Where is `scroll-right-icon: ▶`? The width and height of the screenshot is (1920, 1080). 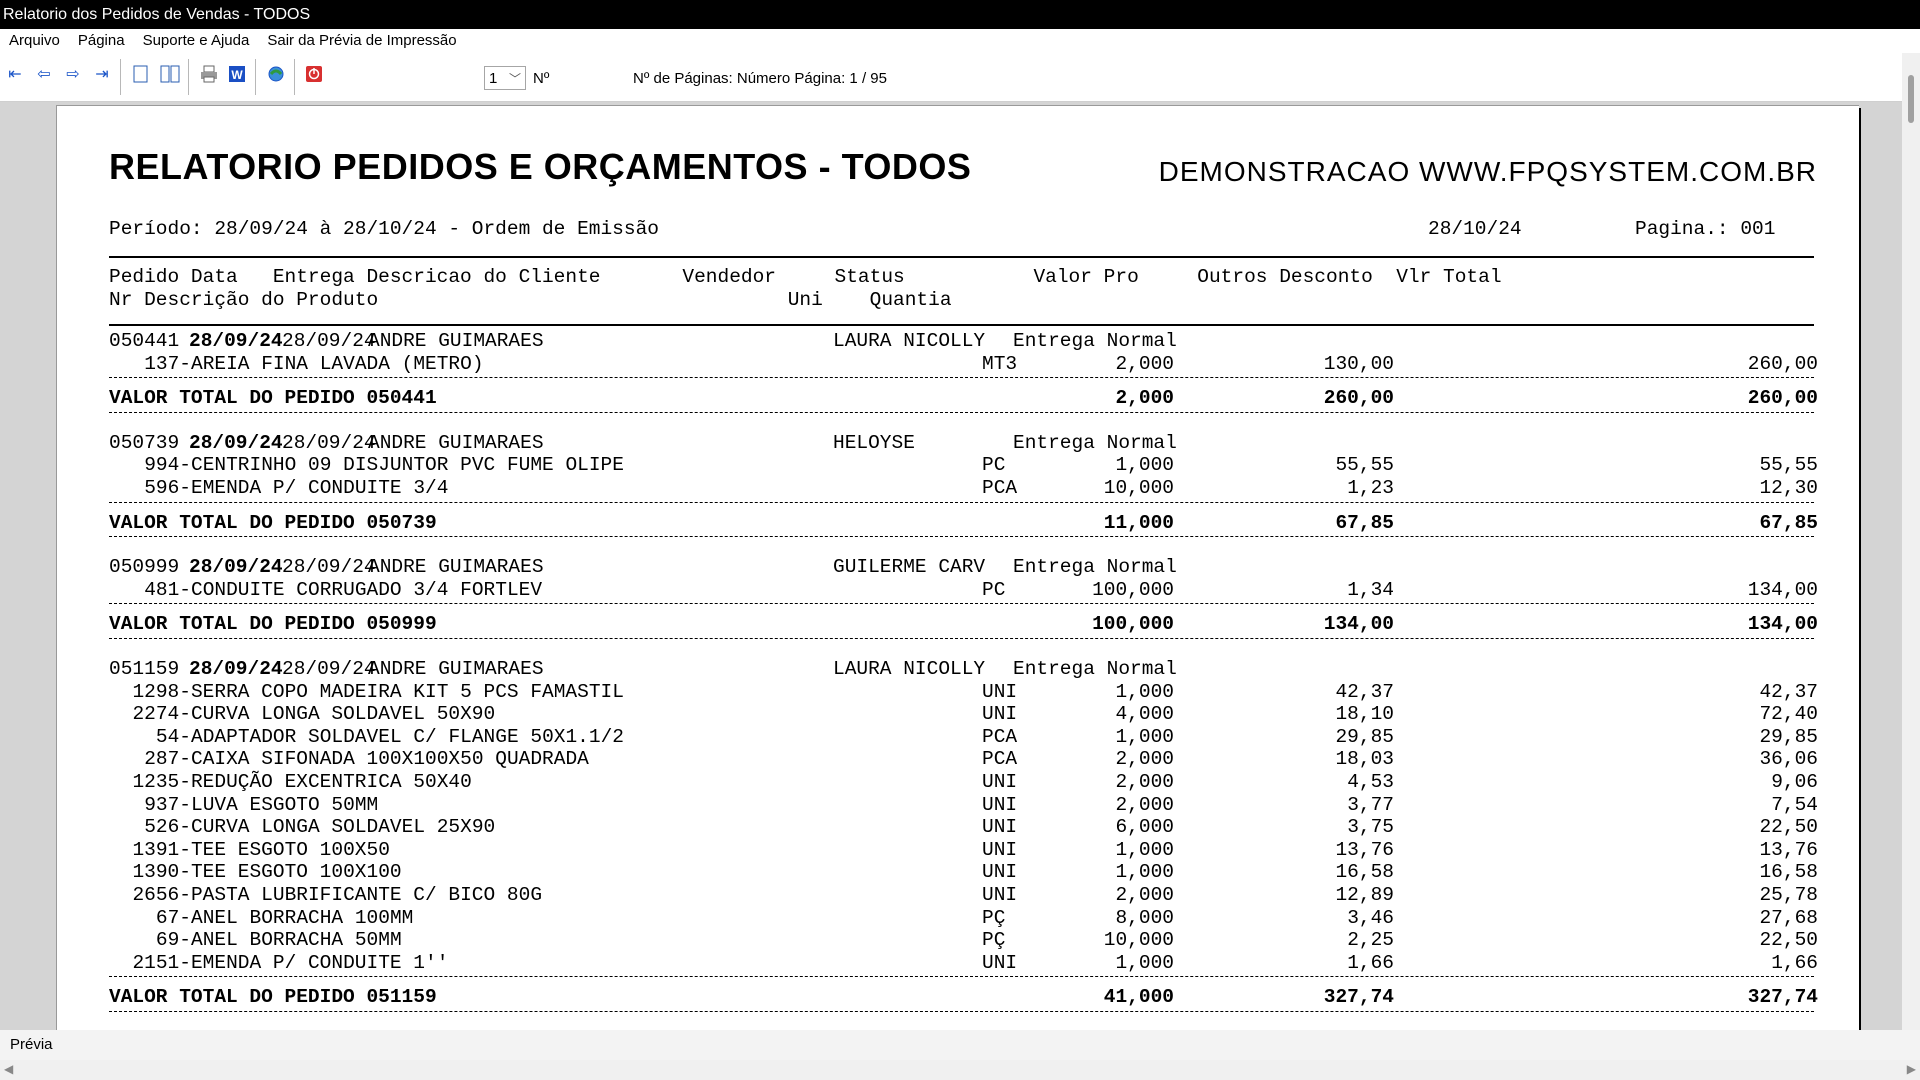
scroll-right-icon: ▶ is located at coordinates (1911, 1069).